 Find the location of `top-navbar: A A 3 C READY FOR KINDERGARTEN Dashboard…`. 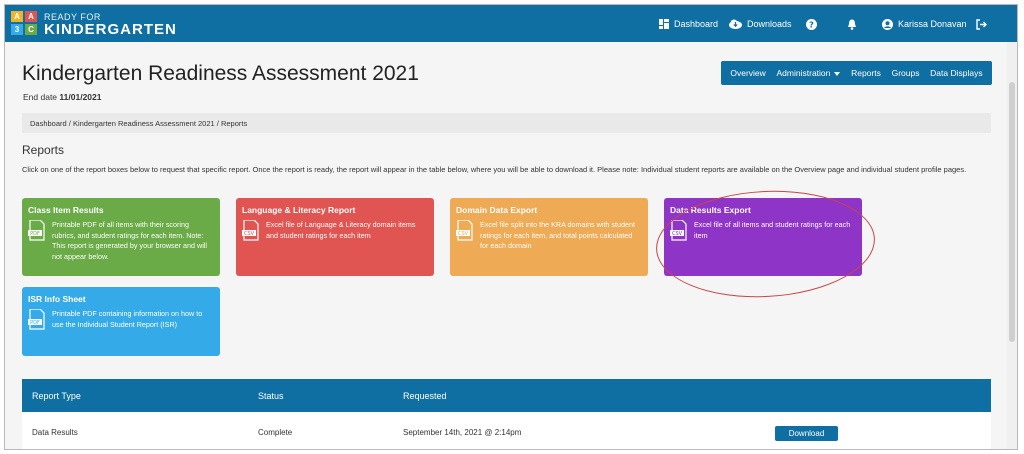

top-navbar: A A 3 C READY FOR KINDERGARTEN Dashboard… is located at coordinates (511, 23).